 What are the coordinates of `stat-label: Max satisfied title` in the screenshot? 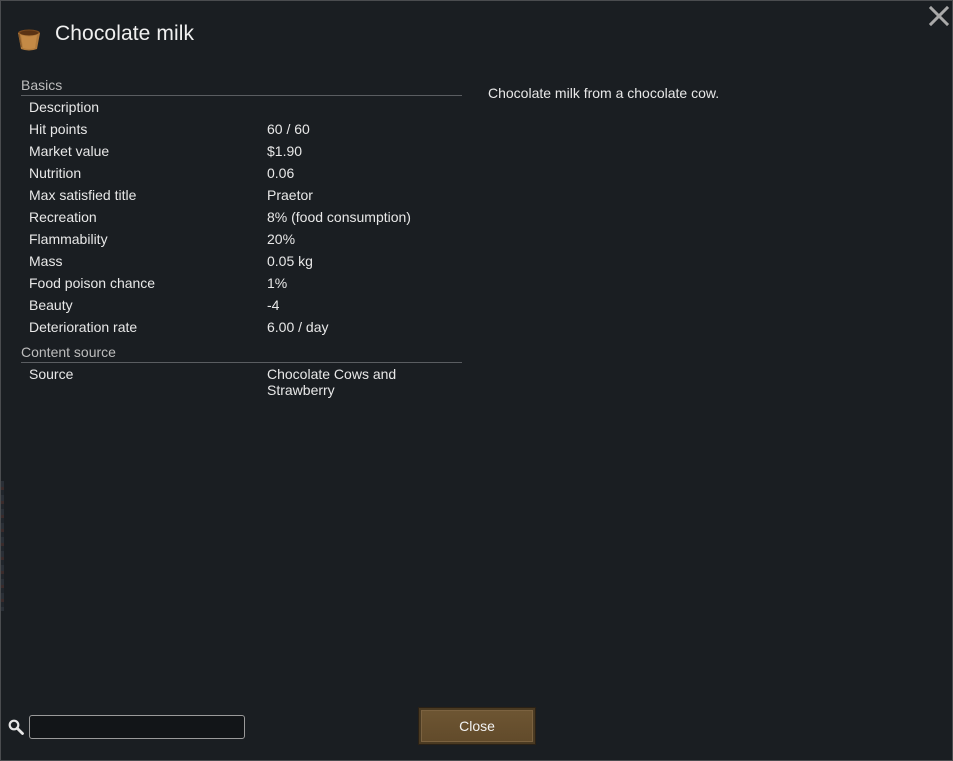 It's located at (83, 195).